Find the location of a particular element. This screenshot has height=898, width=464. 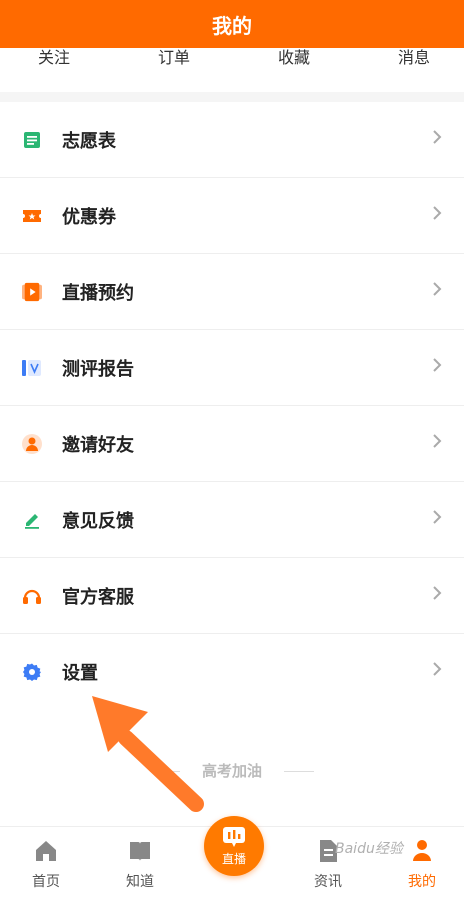

slogan-text: 高考加油 is located at coordinates (231, 771).